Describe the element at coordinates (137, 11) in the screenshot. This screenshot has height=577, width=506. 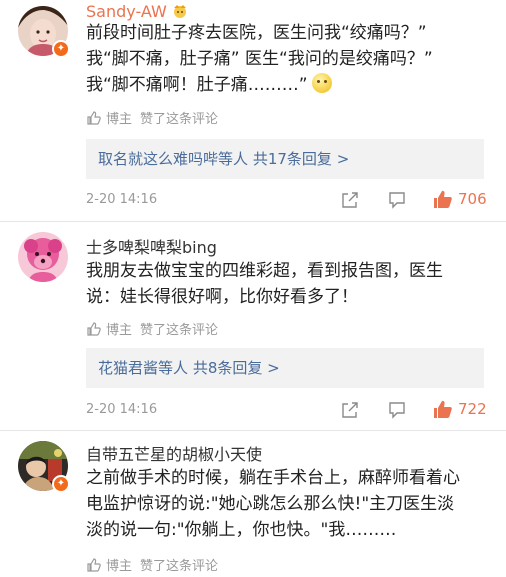
I see `username: Sandy-AW` at that location.